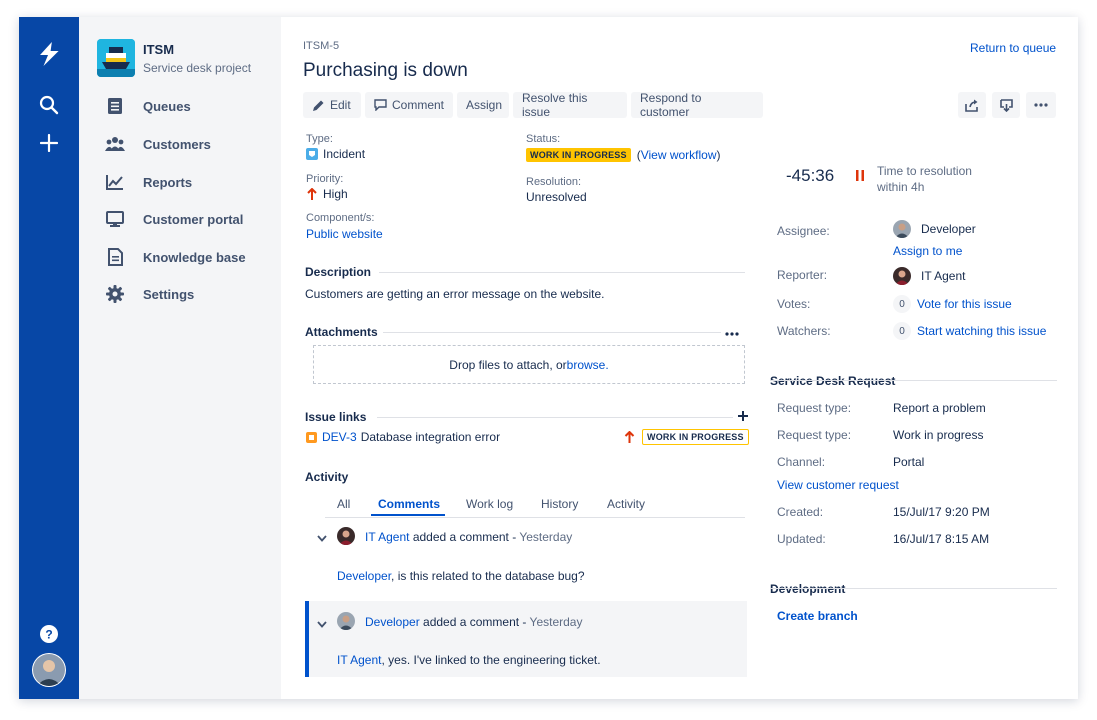 The width and height of the screenshot is (1097, 720). What do you see at coordinates (489, 504) in the screenshot?
I see `tab-work-log: Work log` at bounding box center [489, 504].